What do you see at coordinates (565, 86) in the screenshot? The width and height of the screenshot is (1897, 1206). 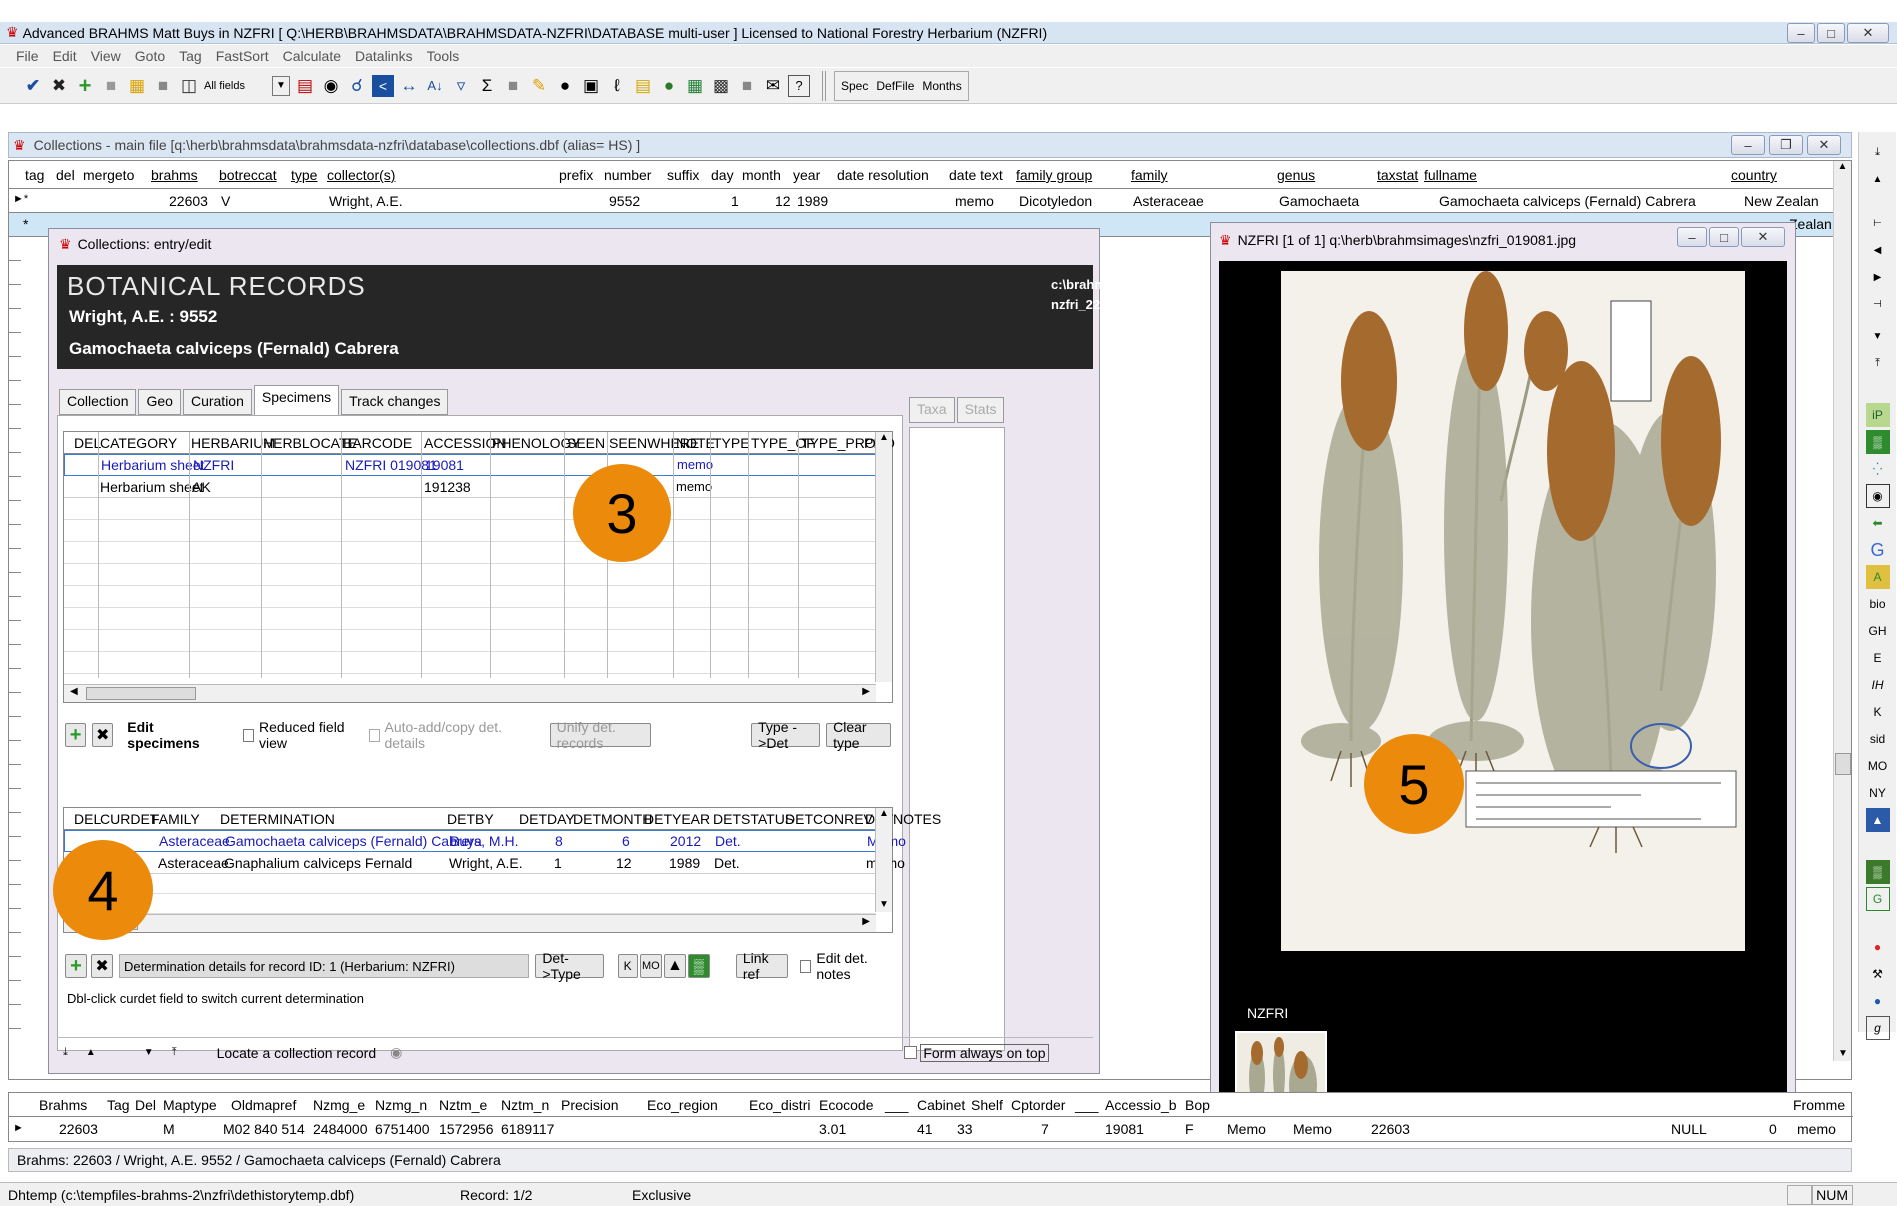 I see `binoculars2-icon: ●` at bounding box center [565, 86].